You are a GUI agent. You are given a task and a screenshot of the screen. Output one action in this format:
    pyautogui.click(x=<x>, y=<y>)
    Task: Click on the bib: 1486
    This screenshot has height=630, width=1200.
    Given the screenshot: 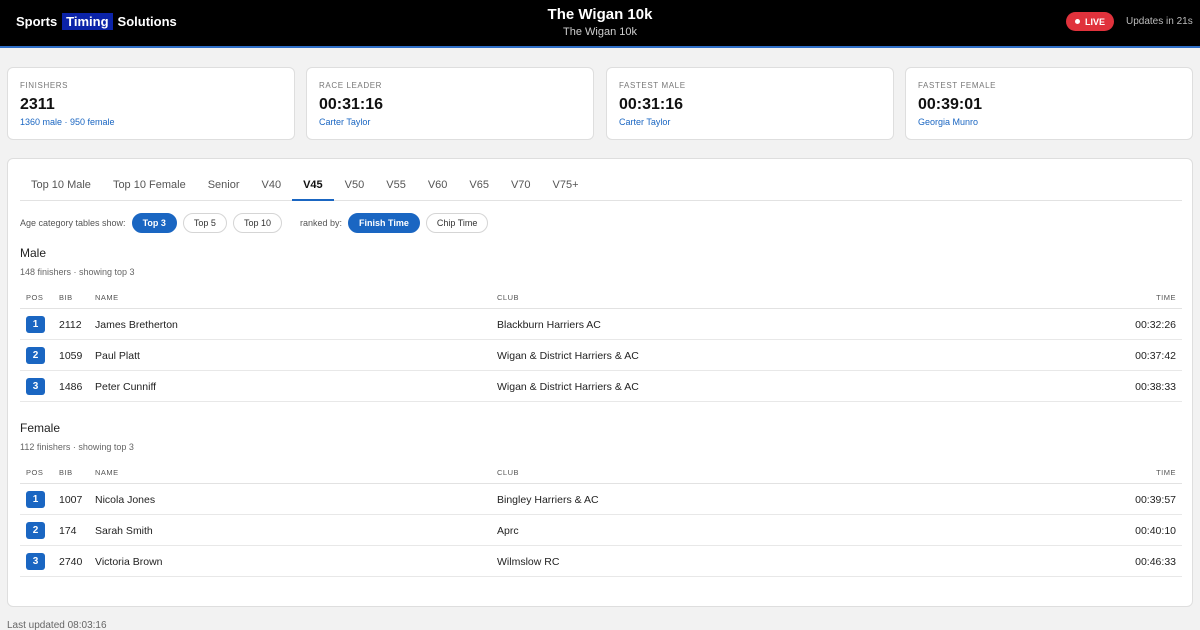 What is the action you would take?
    pyautogui.click(x=71, y=387)
    